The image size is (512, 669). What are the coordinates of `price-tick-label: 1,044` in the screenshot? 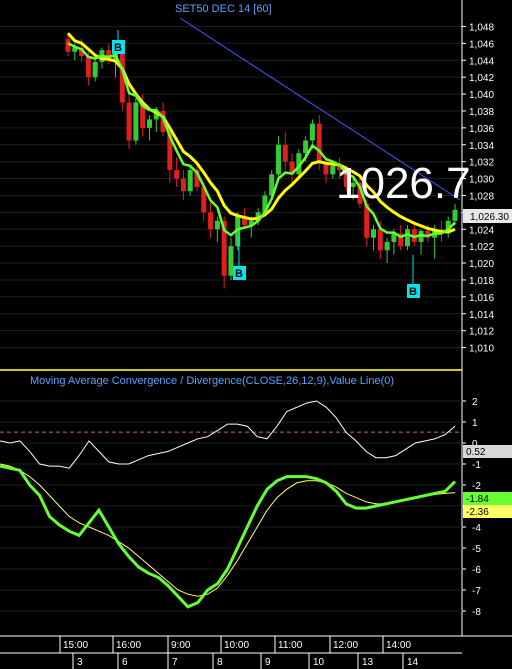 It's located at (481, 61).